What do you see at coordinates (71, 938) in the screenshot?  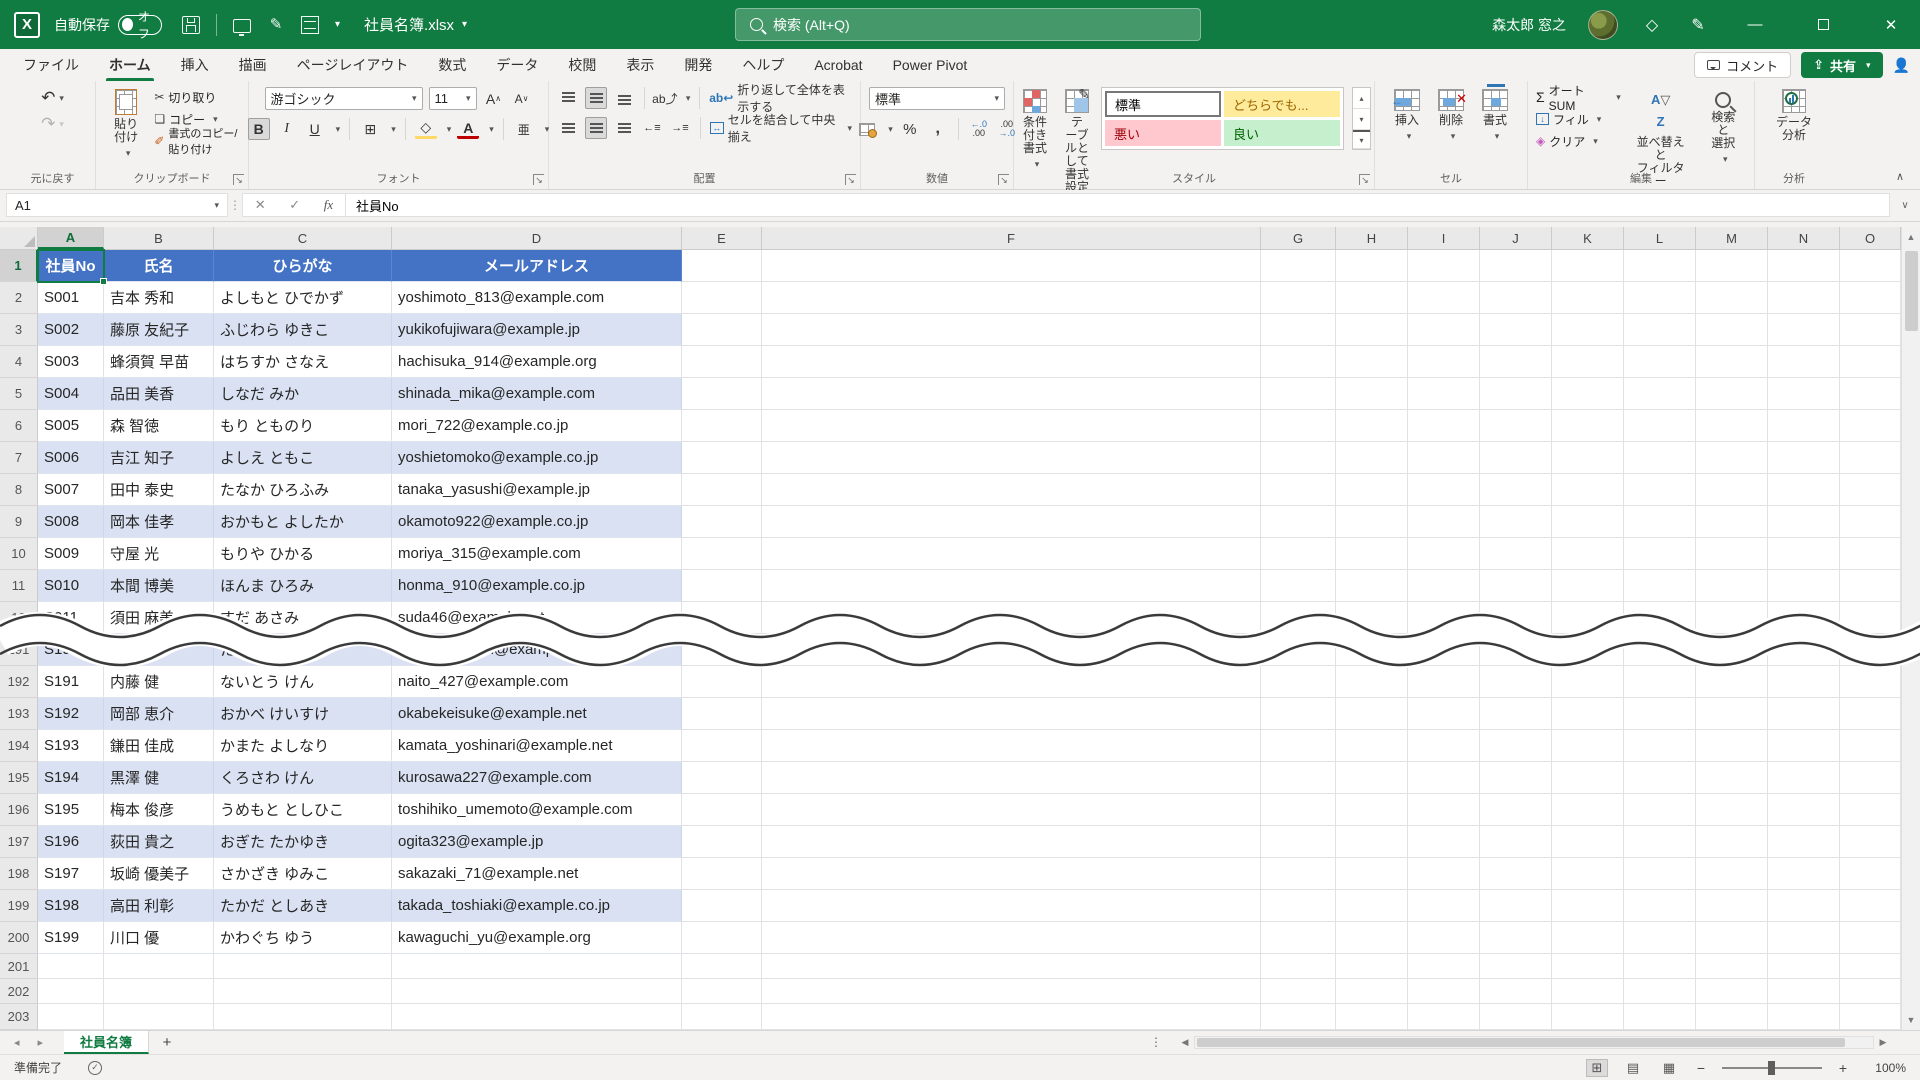 I see `cell-A200: S199` at bounding box center [71, 938].